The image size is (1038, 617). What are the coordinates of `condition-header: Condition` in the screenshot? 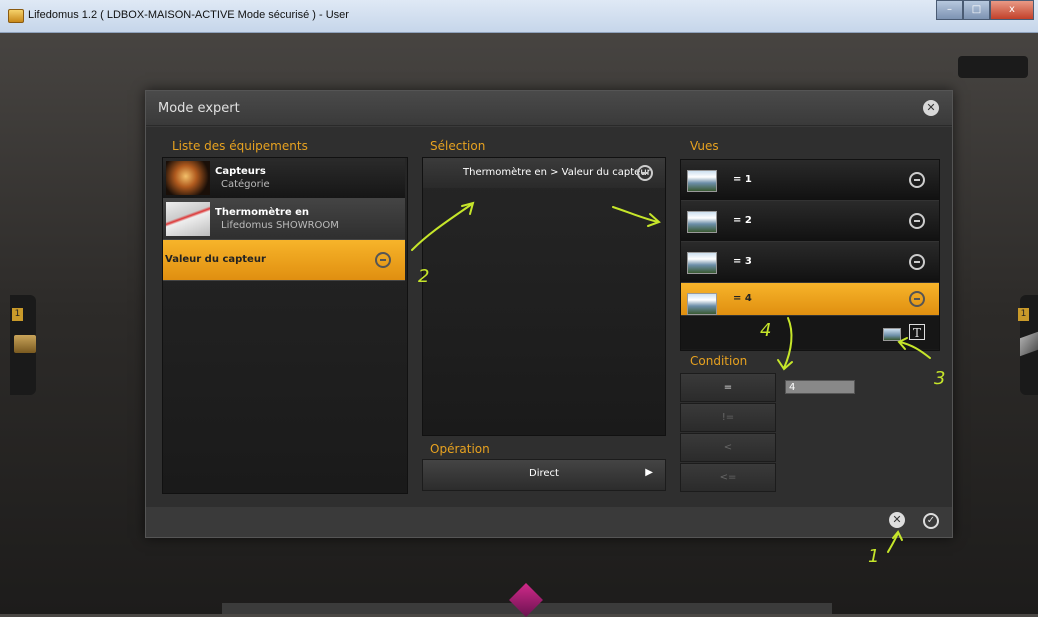 It's located at (719, 361).